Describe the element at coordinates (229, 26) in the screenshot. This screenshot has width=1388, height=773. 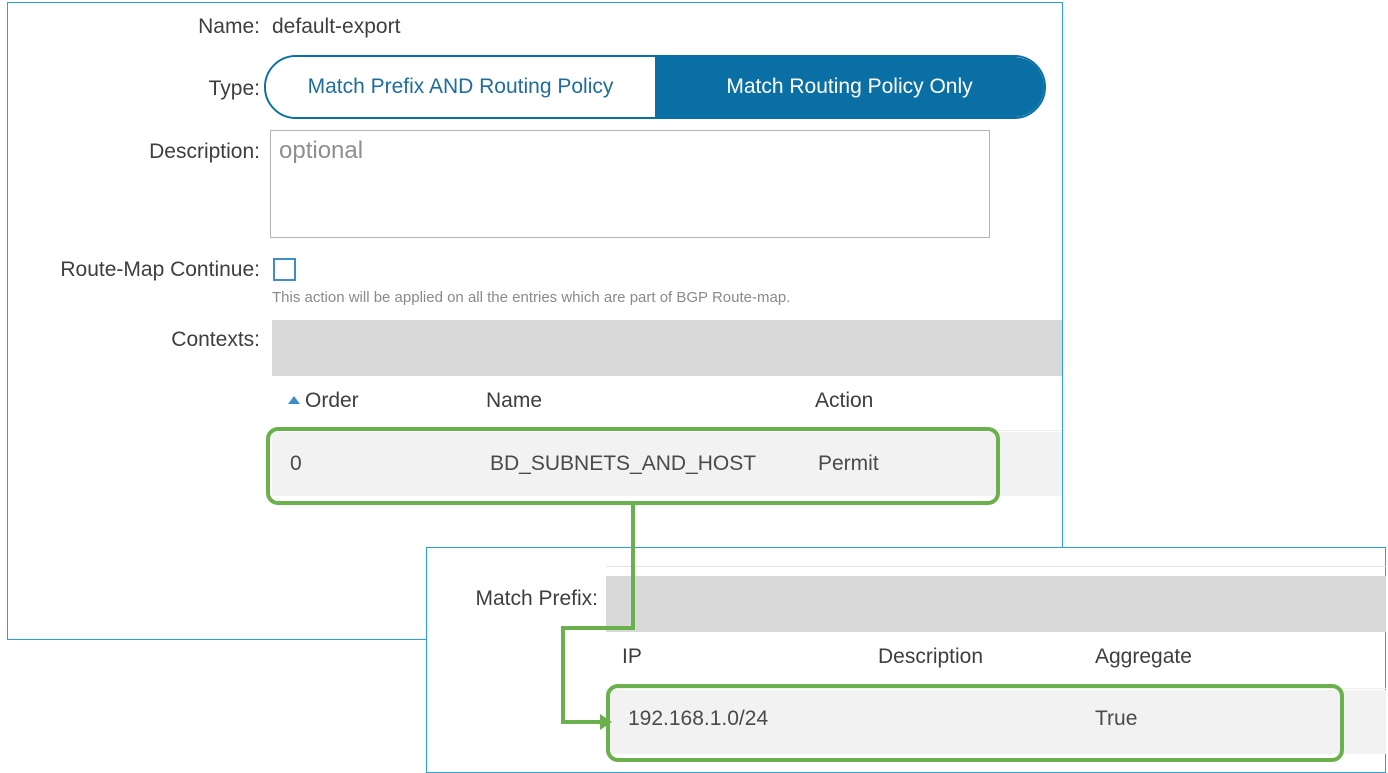
I see `name-label: Name:` at that location.